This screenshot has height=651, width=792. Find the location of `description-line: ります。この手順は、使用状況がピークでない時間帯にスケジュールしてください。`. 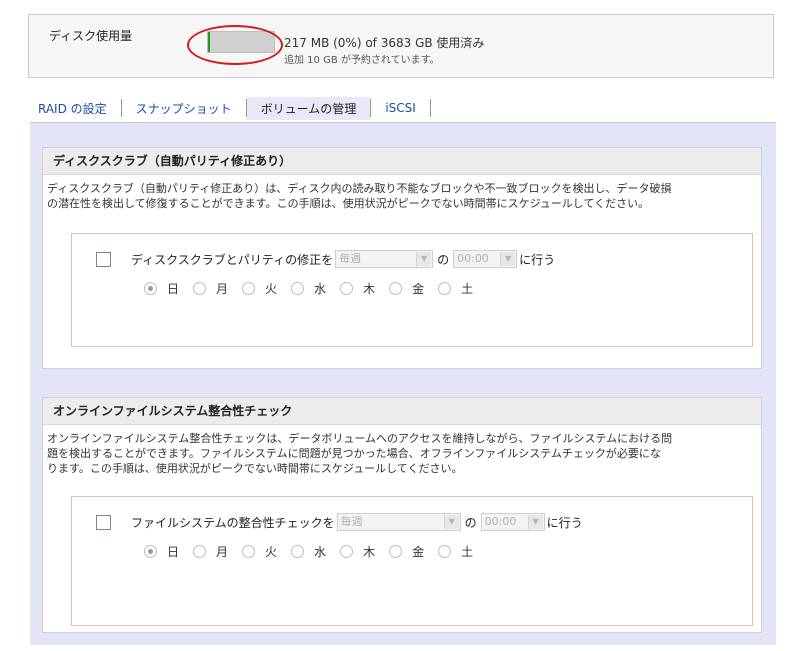

description-line: ります。この手順は、使用状況がピークでない時間帯にスケジュールしてください。 is located at coordinates (255, 468).